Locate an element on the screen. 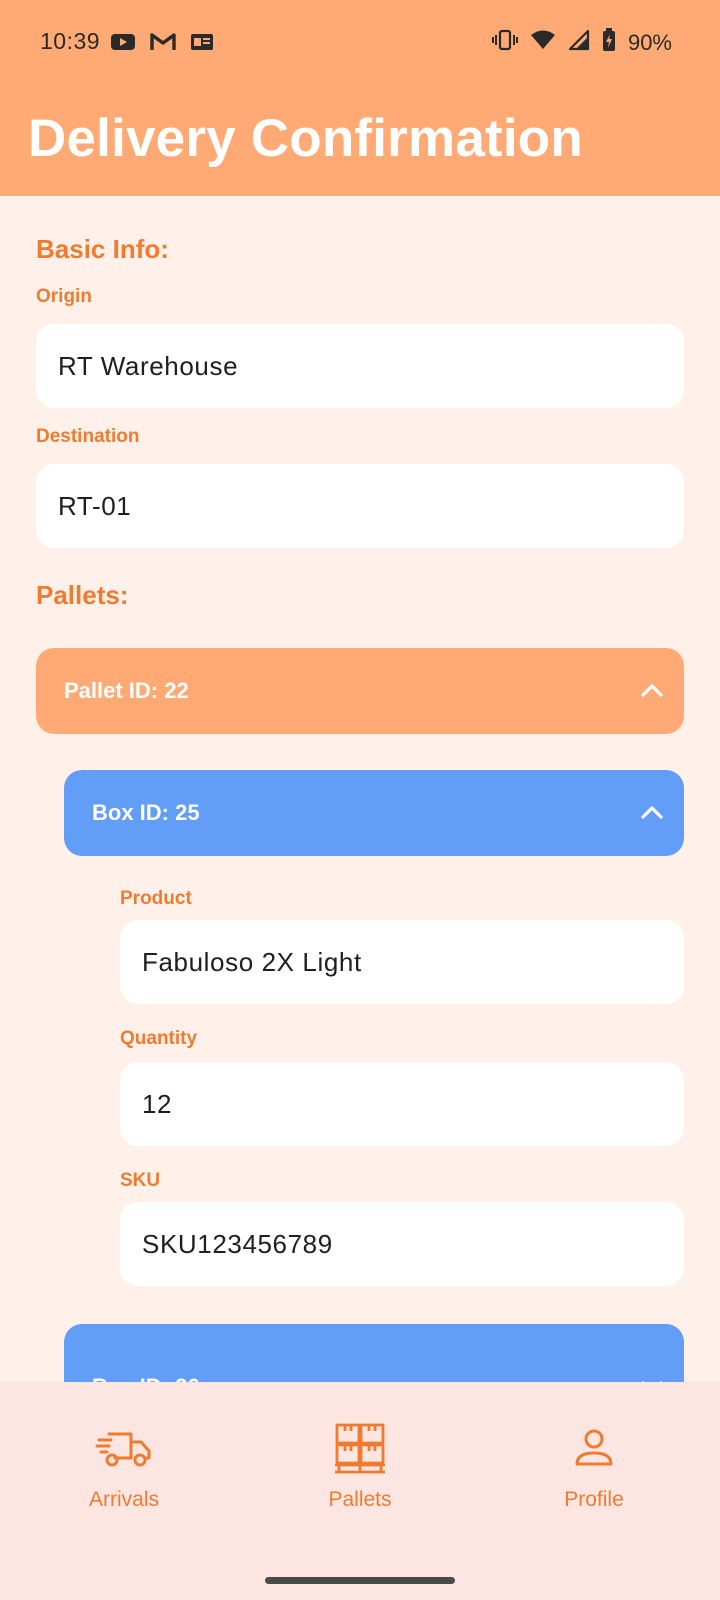 Image resolution: width=720 pixels, height=1600 pixels. nav-item-pallets: Pallets is located at coordinates (360, 1465).